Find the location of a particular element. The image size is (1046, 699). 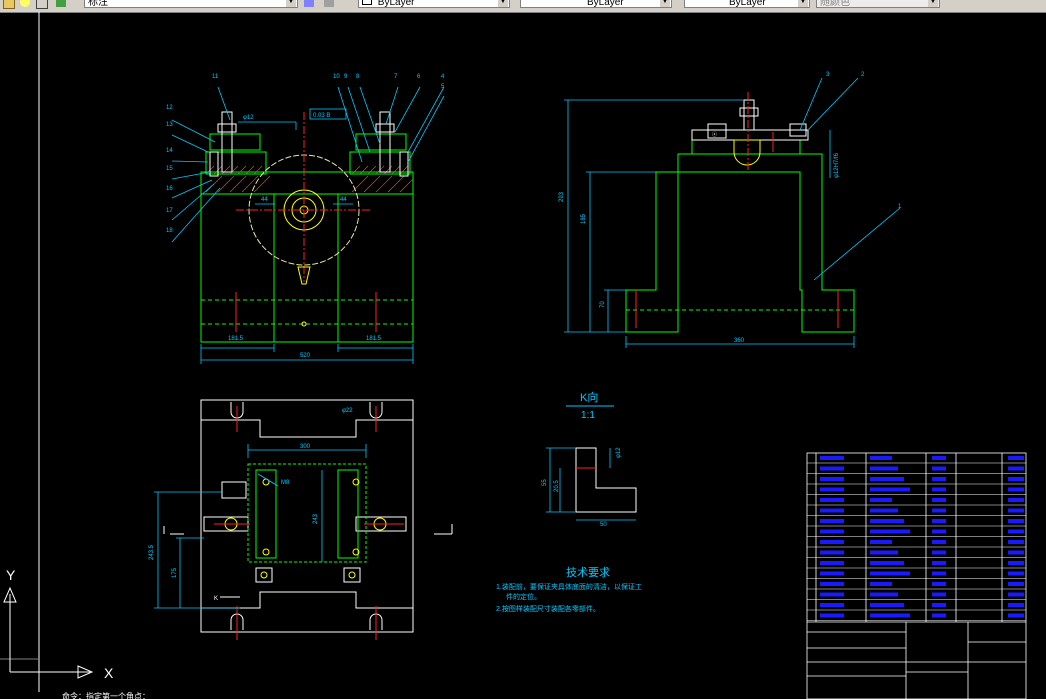

balloon-label: 5 is located at coordinates (443, 87).